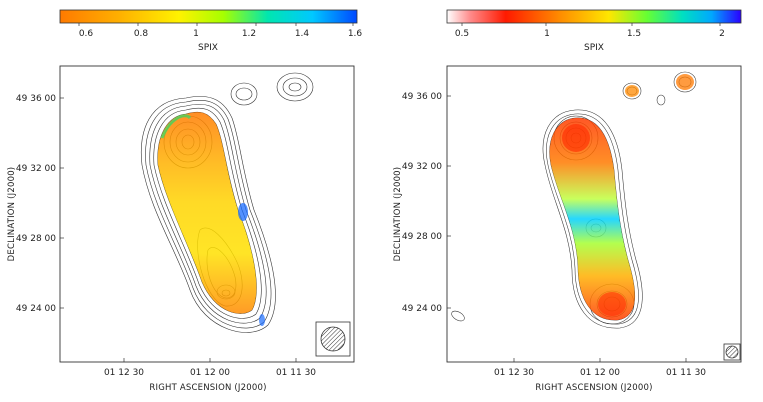 The width and height of the screenshot is (763, 402). What do you see at coordinates (547, 34) in the screenshot?
I see `colorbar-right-tick-1: 1` at bounding box center [547, 34].